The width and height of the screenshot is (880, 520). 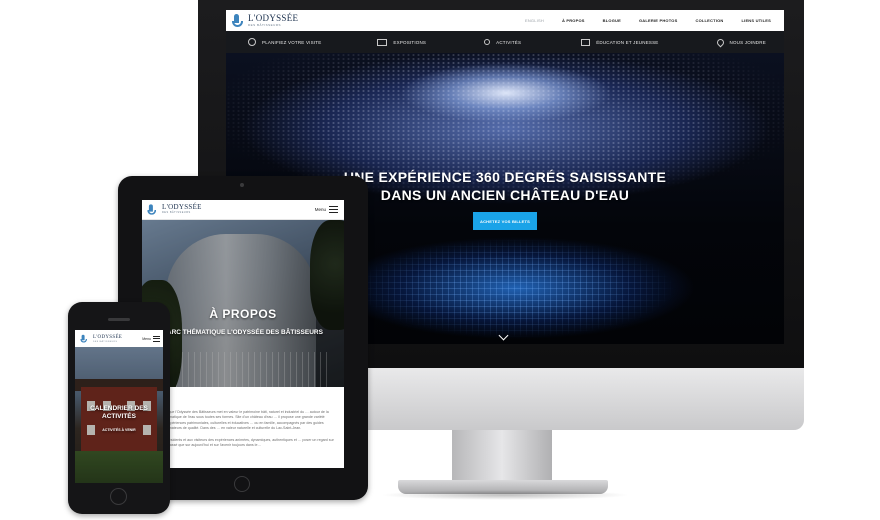 What do you see at coordinates (612, 20) in the screenshot?
I see `menu-item-blogue: BLOGUE` at bounding box center [612, 20].